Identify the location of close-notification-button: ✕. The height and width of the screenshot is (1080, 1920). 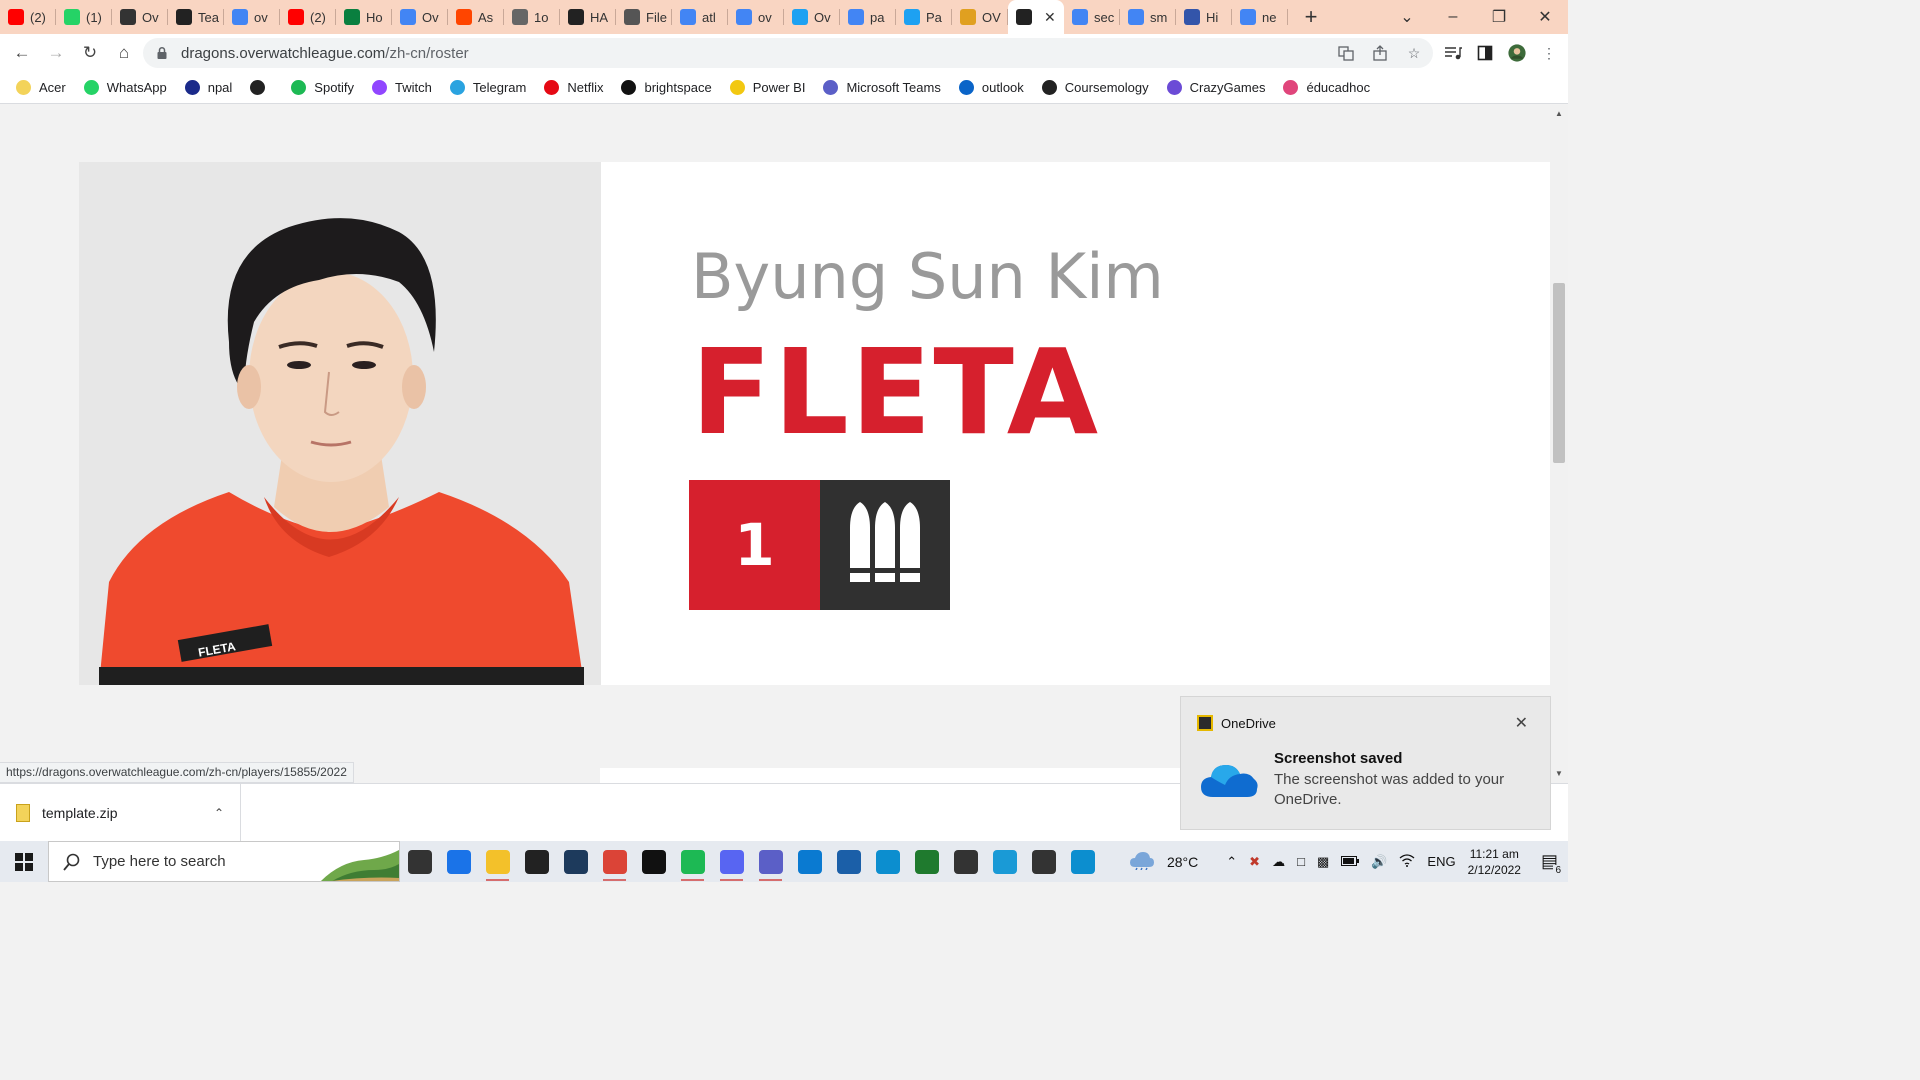
(1521, 723).